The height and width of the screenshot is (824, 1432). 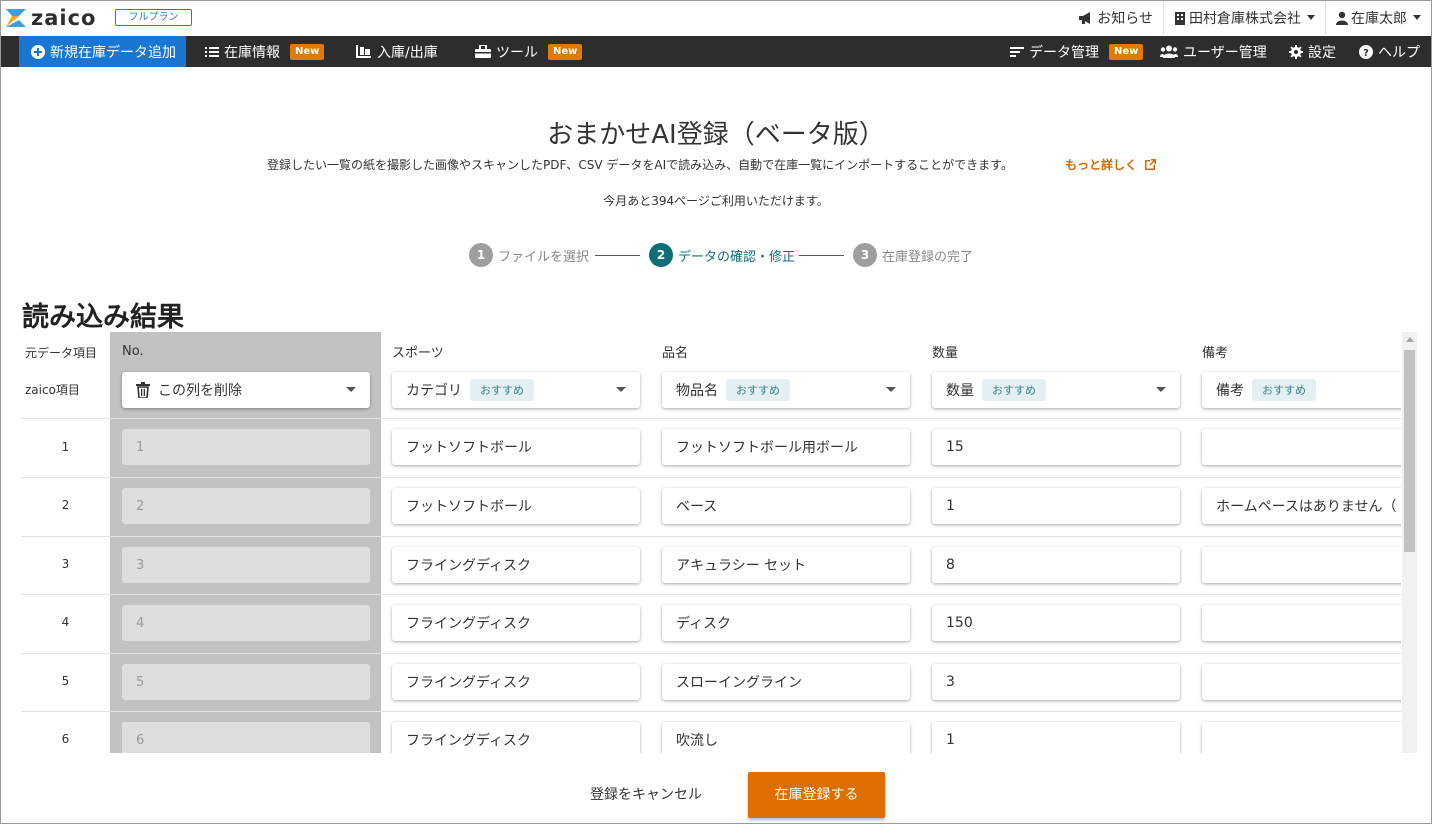 I want to click on top-bar: zaico フルプラン お知らせ 田村倉庫株式会社 在庫太郎, so click(x=716, y=18).